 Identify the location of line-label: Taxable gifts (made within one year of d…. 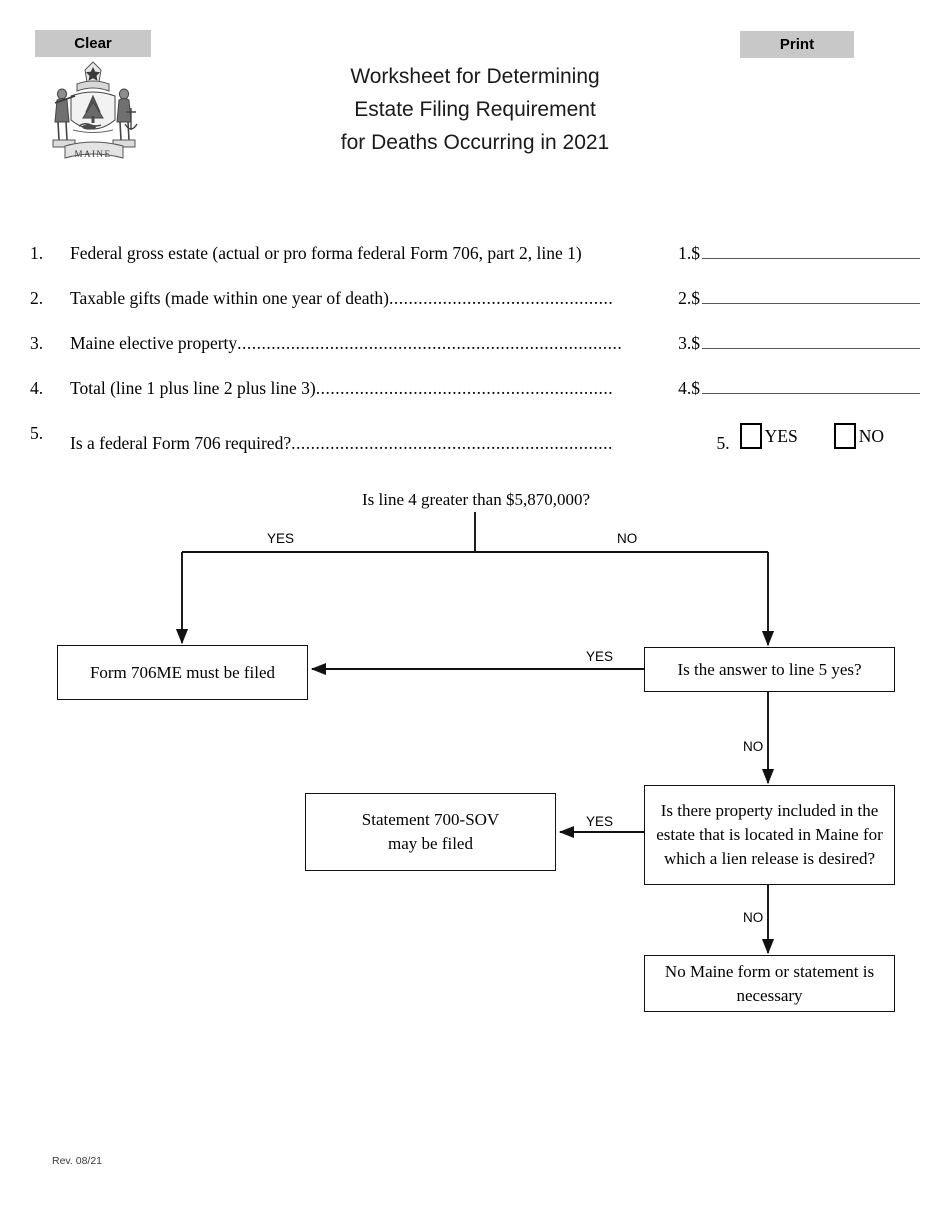
(229, 298).